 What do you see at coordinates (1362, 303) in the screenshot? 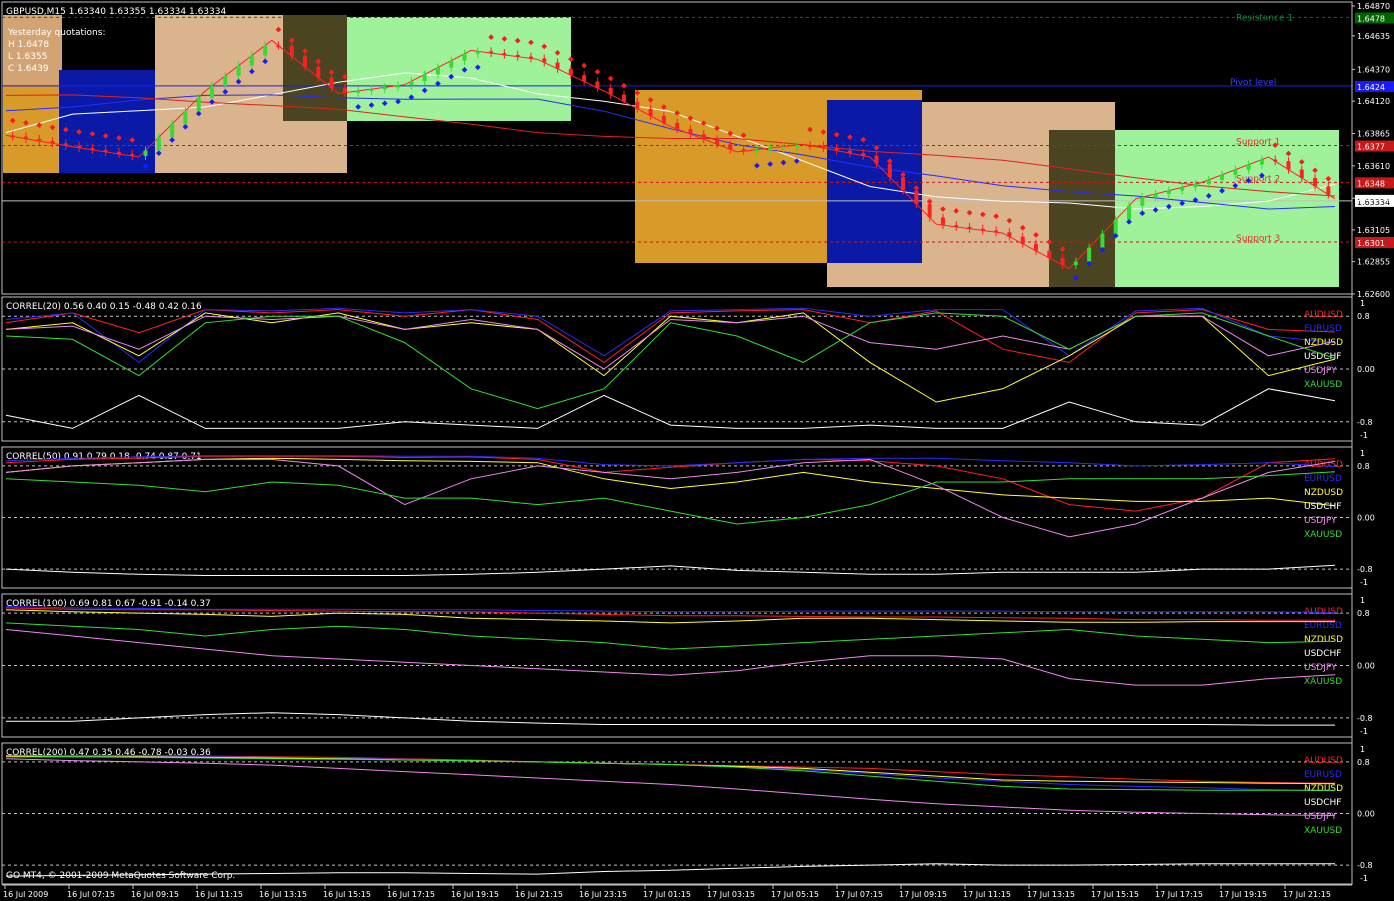
I see `panel-tick-label: 1` at bounding box center [1362, 303].